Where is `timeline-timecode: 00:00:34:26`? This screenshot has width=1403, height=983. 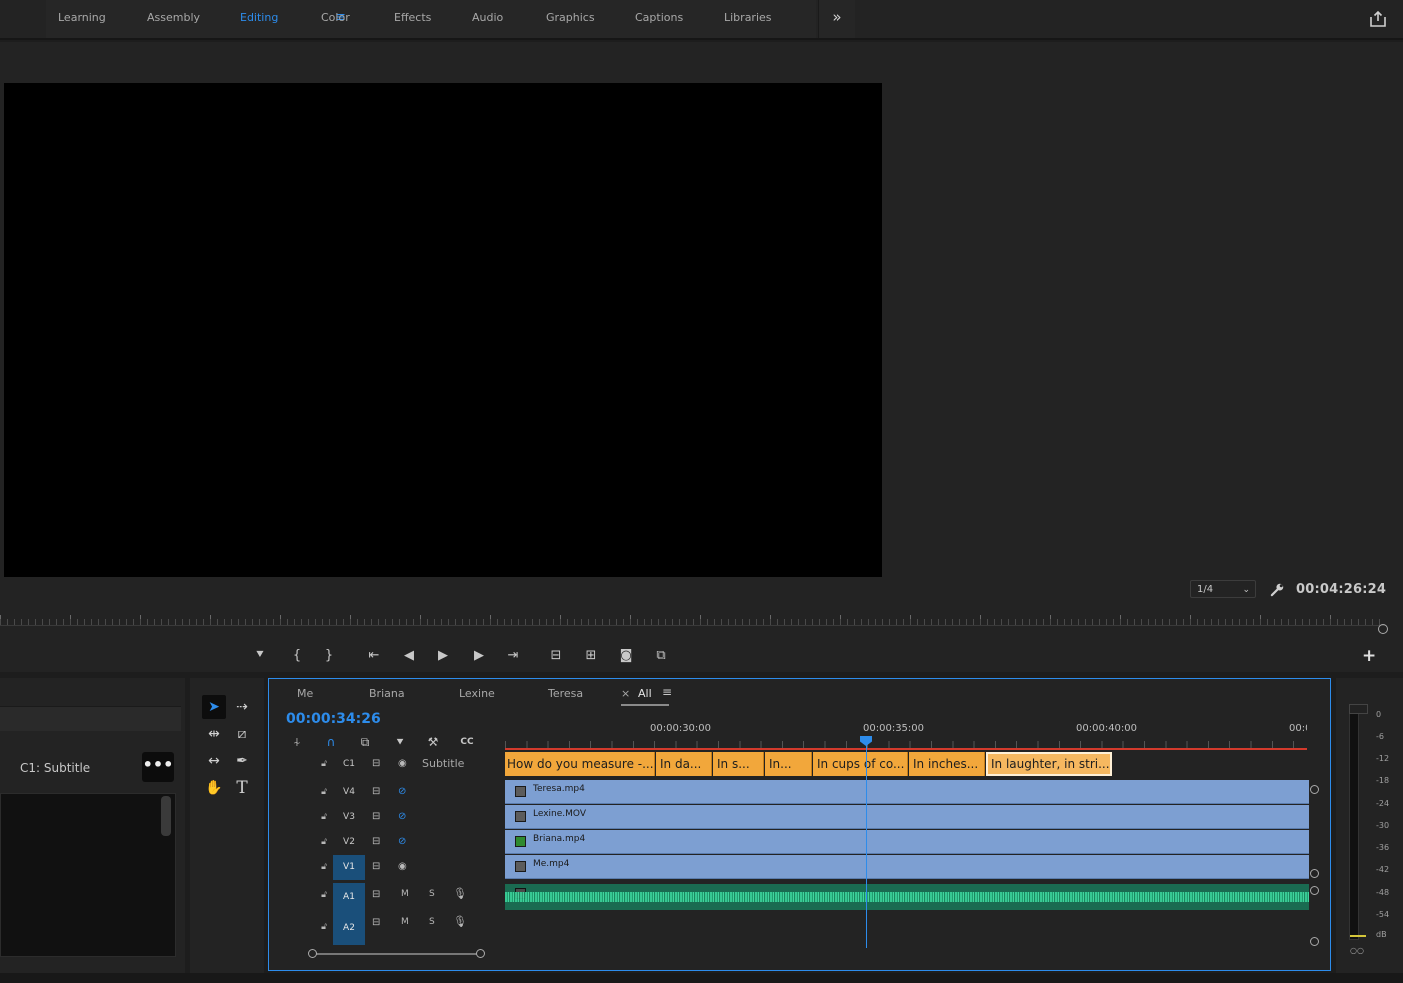
timeline-timecode: 00:00:34:26 is located at coordinates (333, 719).